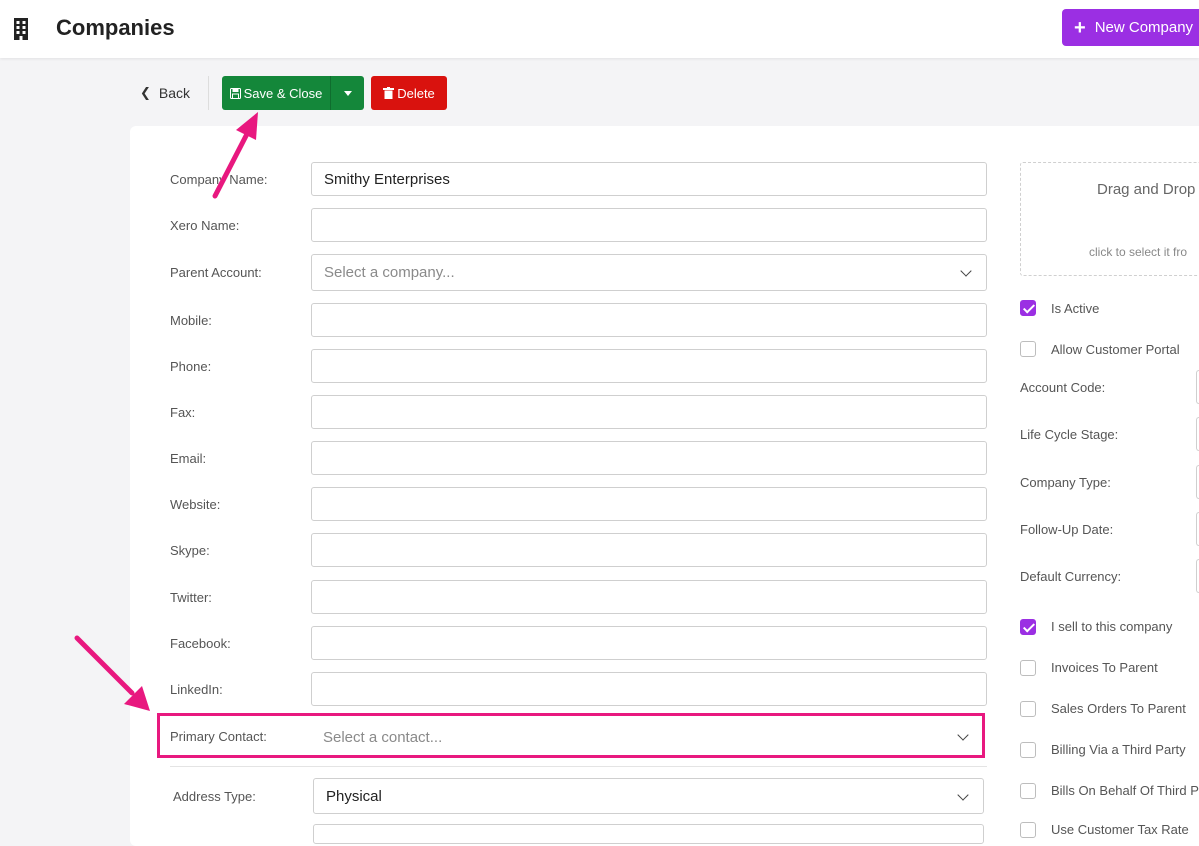  What do you see at coordinates (208, 93) in the screenshot?
I see `toolbar-divider` at bounding box center [208, 93].